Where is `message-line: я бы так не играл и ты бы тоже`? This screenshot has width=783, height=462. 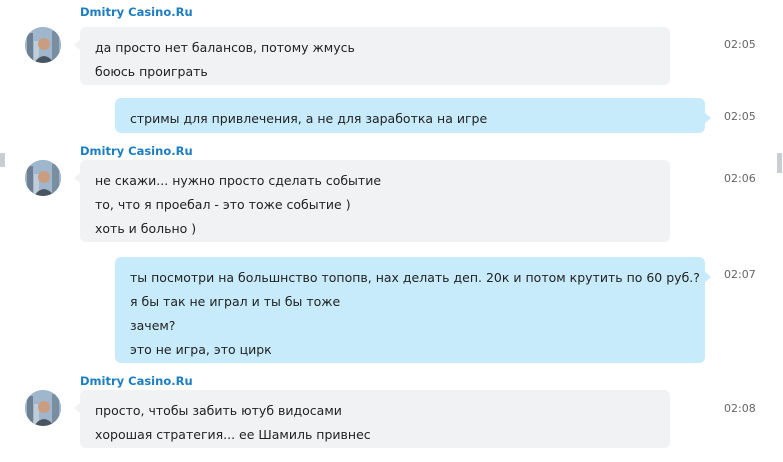
message-line: я бы так не играл и ты бы тоже is located at coordinates (235, 301).